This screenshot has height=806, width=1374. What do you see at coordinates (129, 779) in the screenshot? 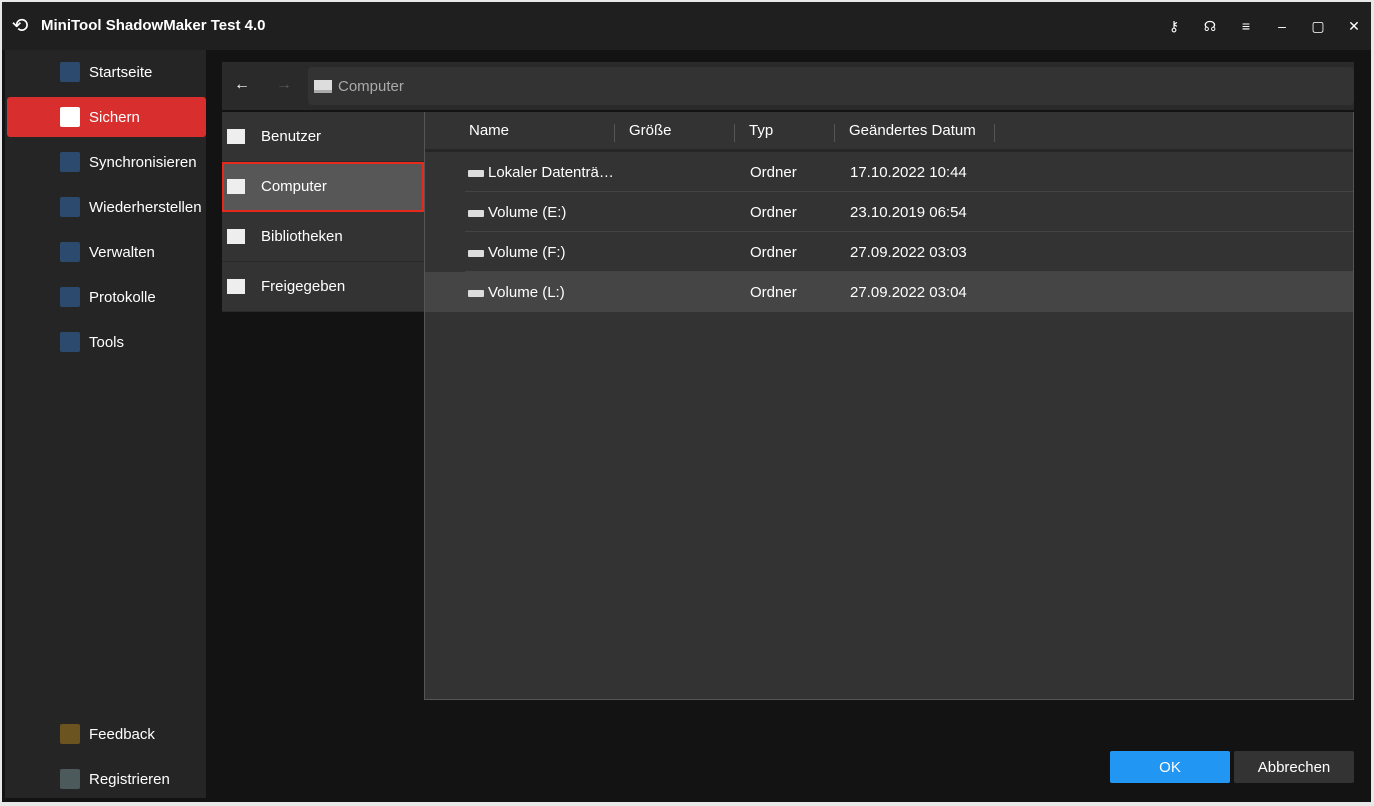
I see `register-label: Registrieren` at bounding box center [129, 779].